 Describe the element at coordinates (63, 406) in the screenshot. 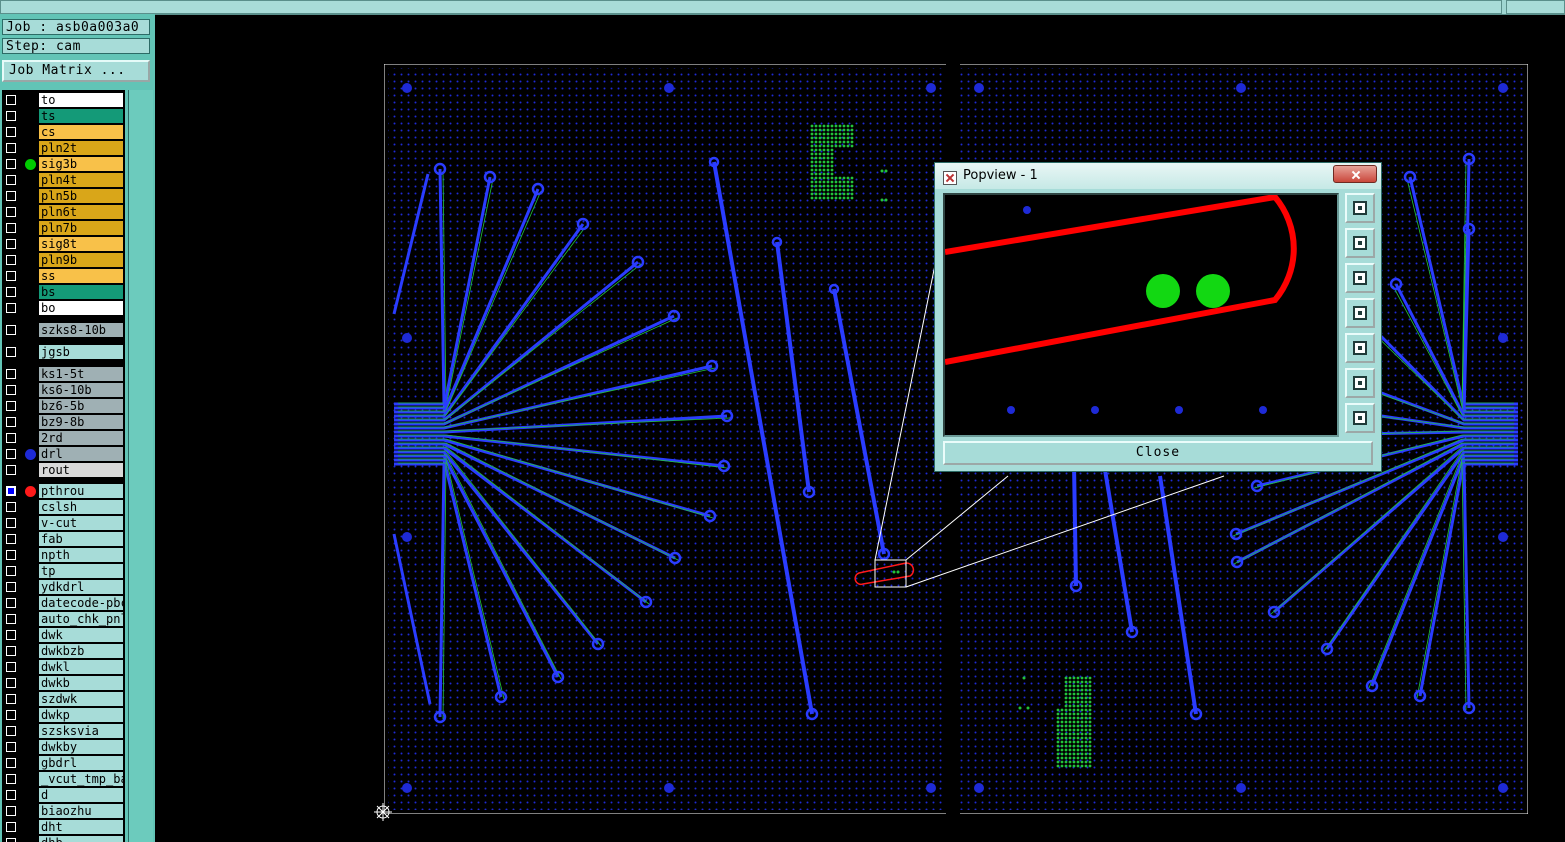

I see `layer-row-bz6-5b: bz6-5b` at that location.